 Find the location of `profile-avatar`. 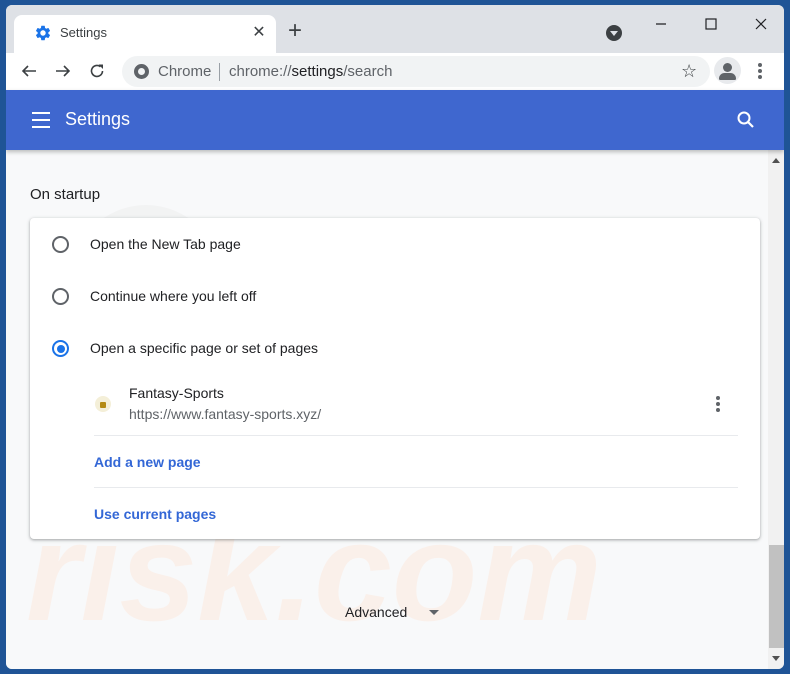

profile-avatar is located at coordinates (727, 70).